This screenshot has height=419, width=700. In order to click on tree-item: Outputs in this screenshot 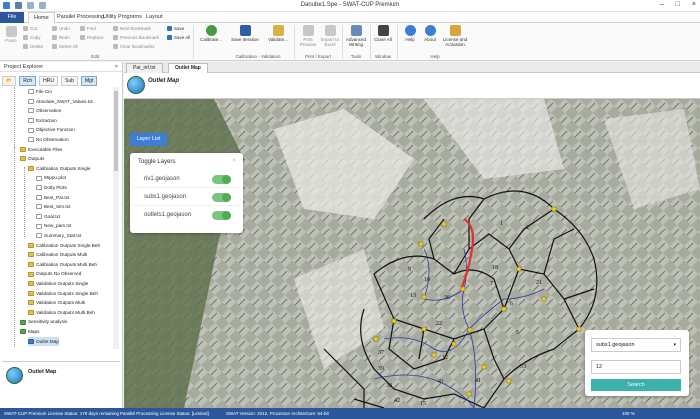, I will do `click(32, 158)`.